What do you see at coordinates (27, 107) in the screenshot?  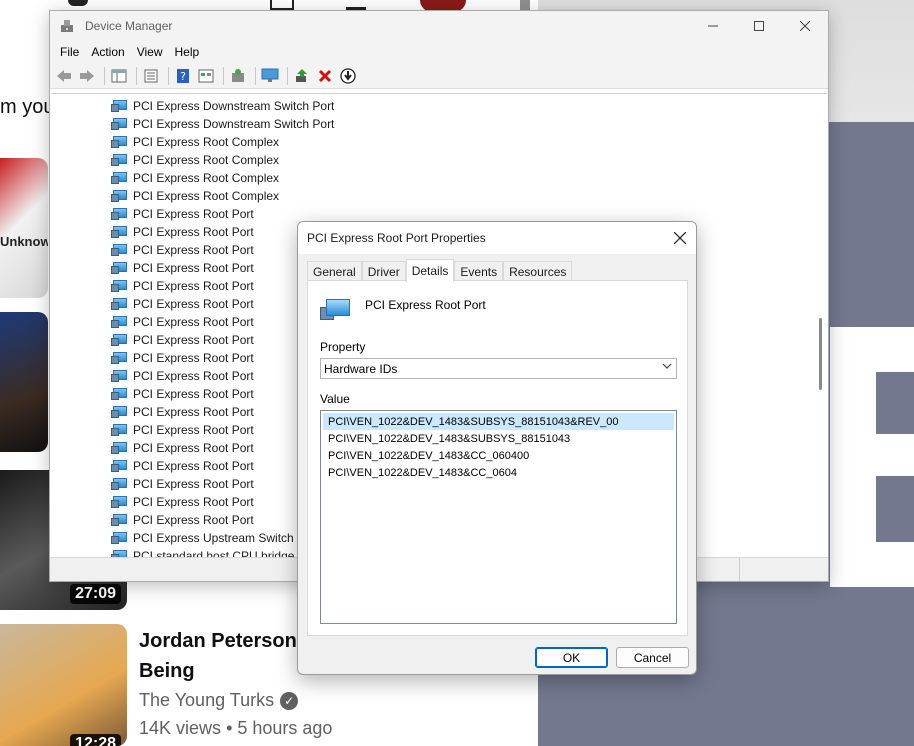 I see `partial-text: m you` at bounding box center [27, 107].